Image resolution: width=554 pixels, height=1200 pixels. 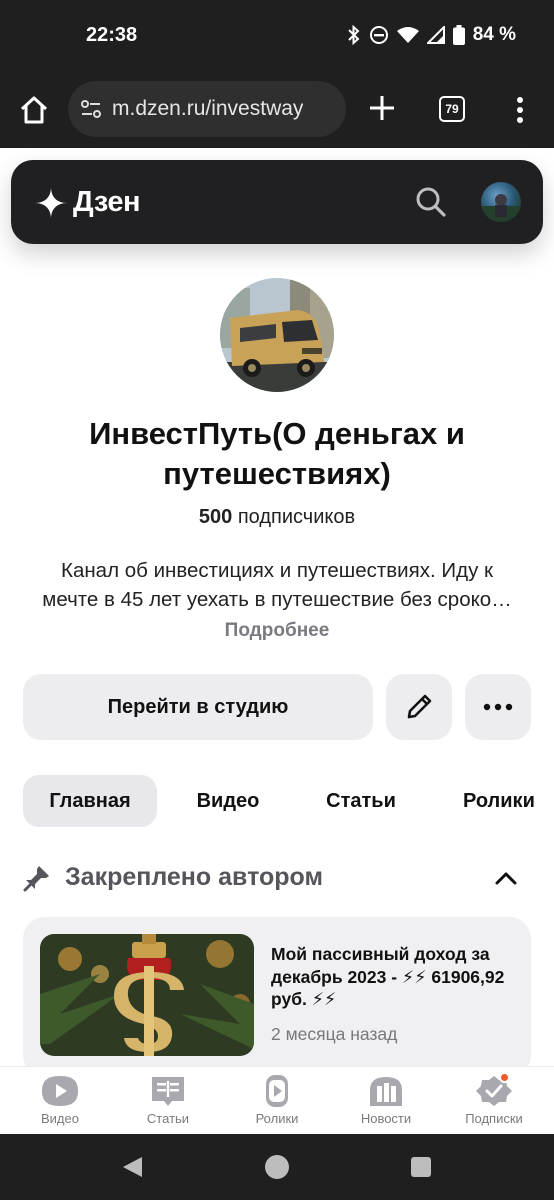 What do you see at coordinates (194, 877) in the screenshot?
I see `pinned-title: Закреплено автором` at bounding box center [194, 877].